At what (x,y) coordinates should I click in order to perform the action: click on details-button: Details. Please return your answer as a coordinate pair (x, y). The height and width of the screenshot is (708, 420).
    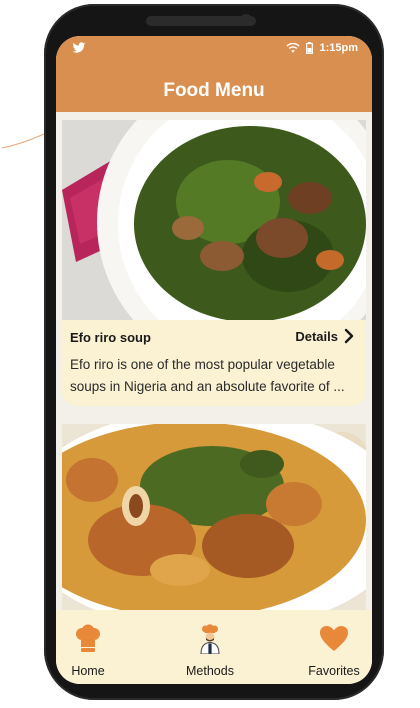
    Looking at the image, I should click on (324, 336).